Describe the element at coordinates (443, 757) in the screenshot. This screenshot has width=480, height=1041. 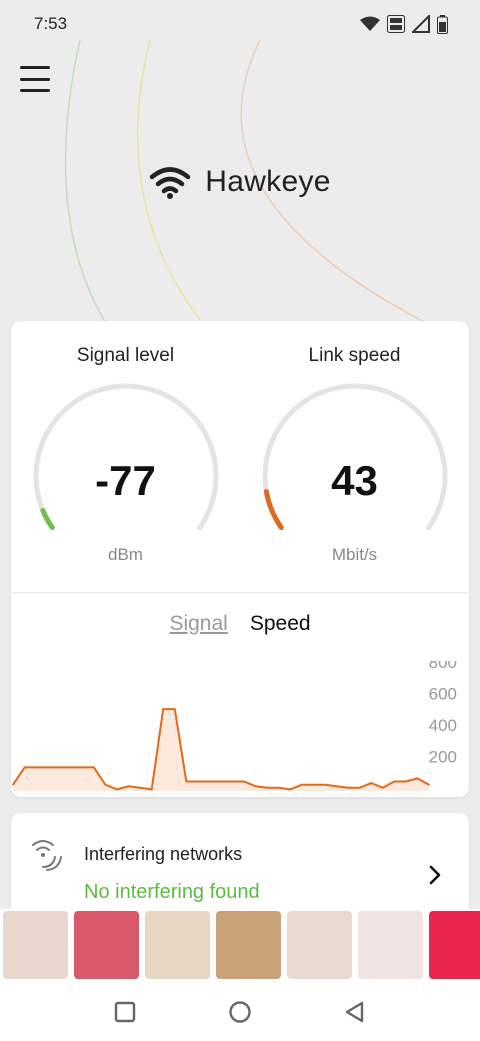
I see `chart-y-tick: 200` at that location.